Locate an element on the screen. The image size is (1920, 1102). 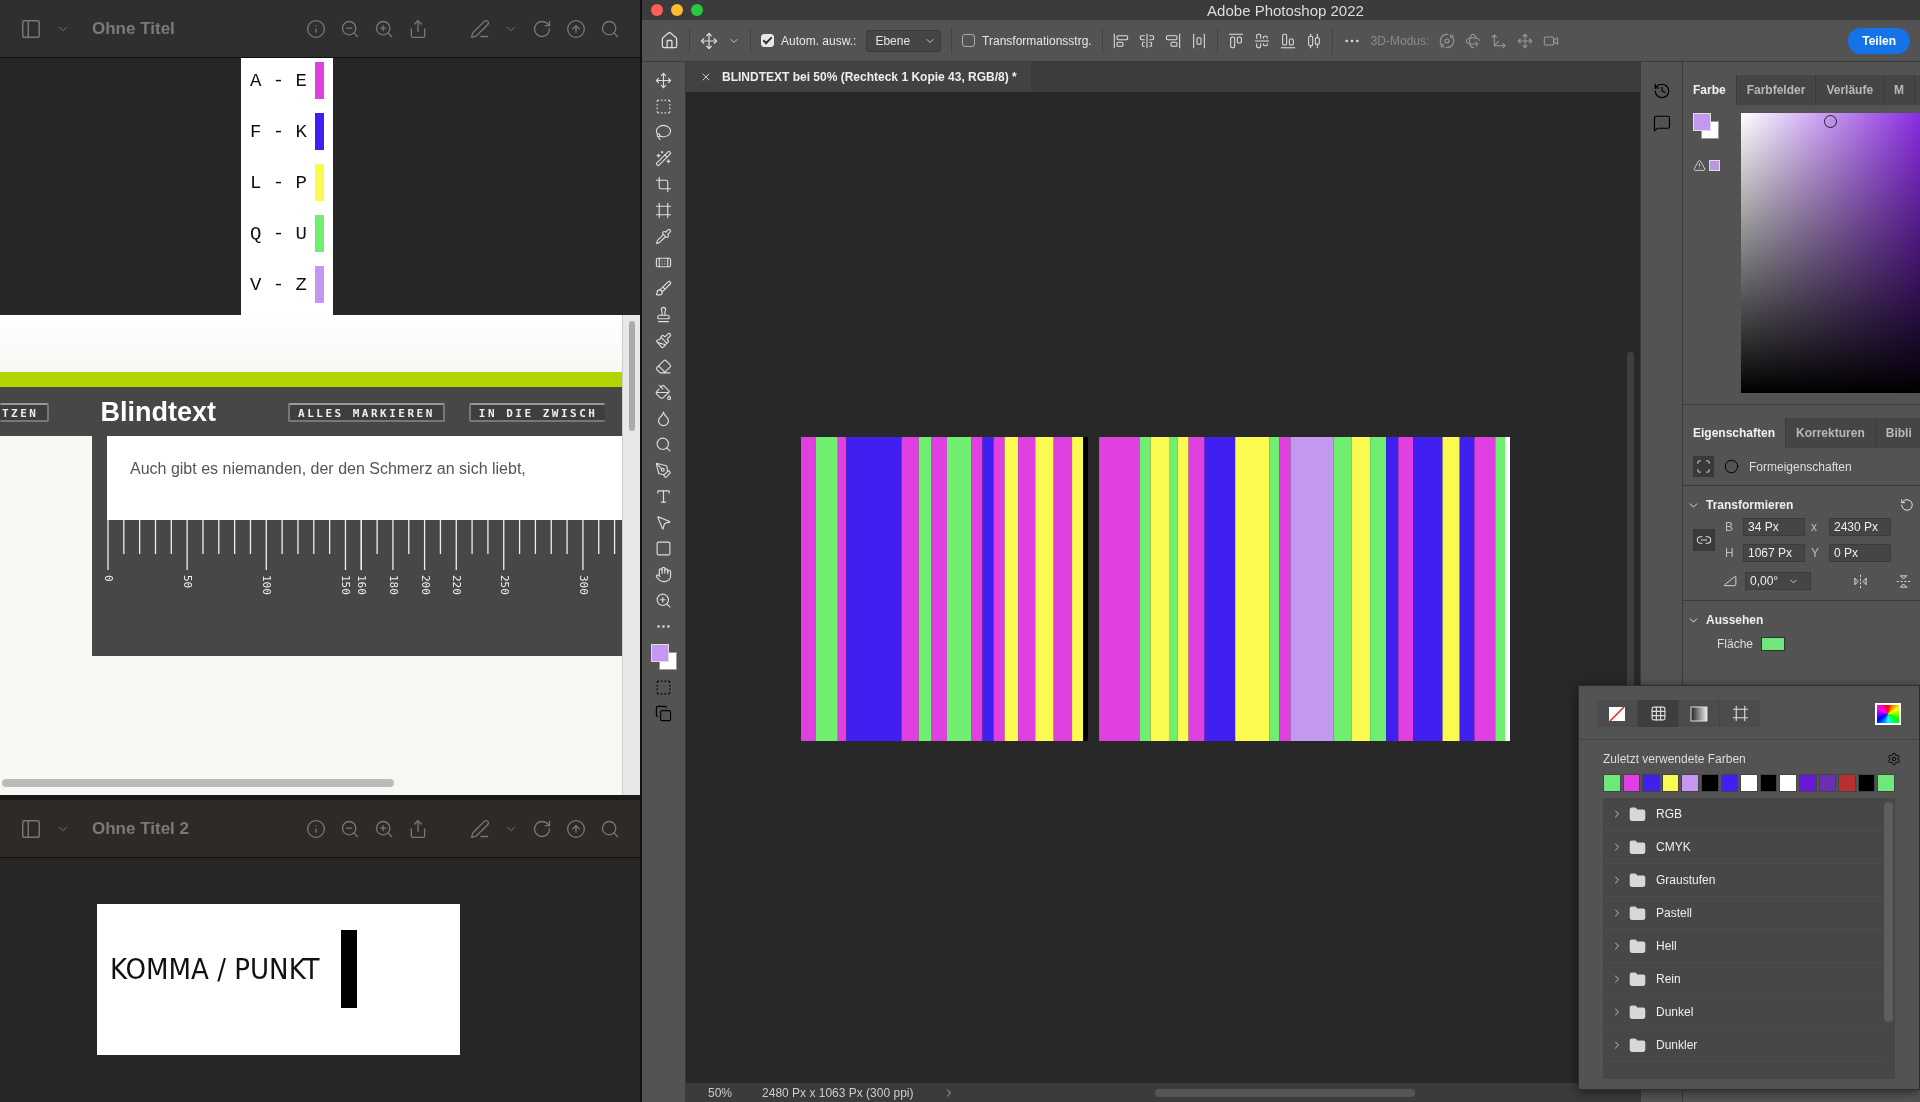
distribute-icon is located at coordinates (1313, 40).